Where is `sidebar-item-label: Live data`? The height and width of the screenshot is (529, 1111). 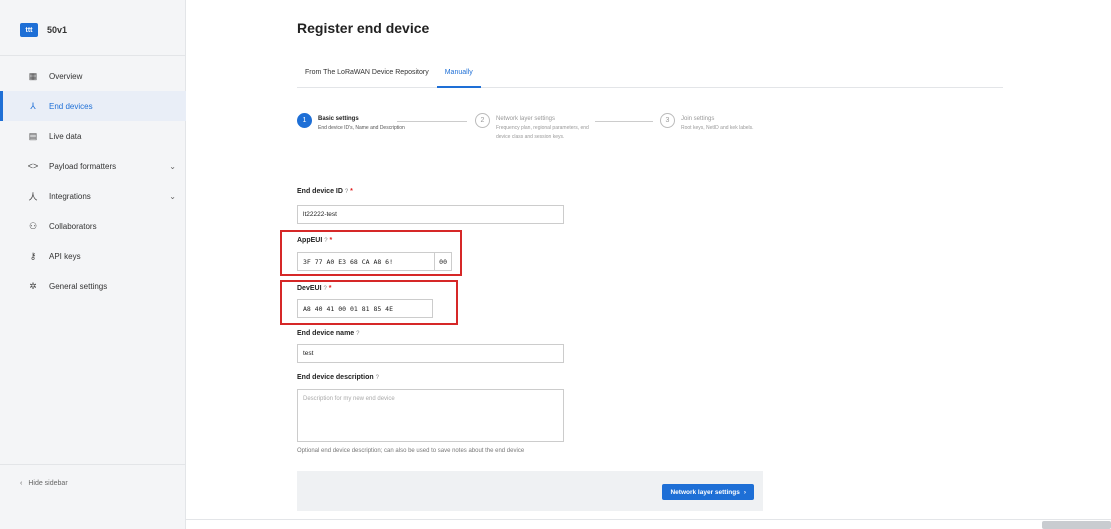
sidebar-item-label: Live data is located at coordinates (65, 136).